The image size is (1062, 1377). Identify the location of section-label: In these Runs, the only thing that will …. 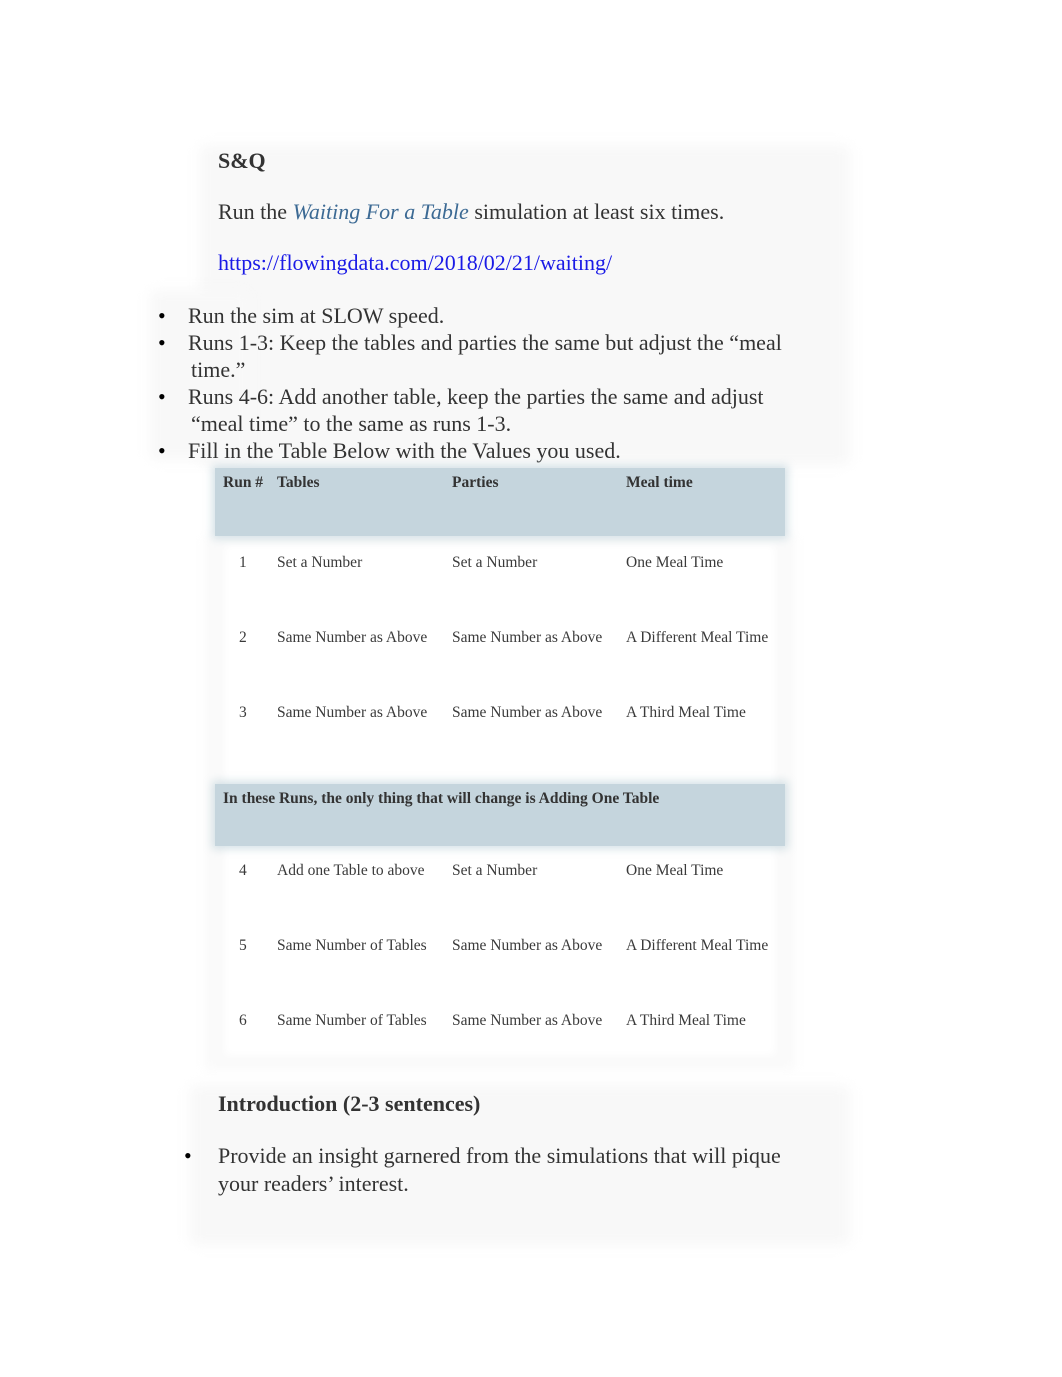
(441, 798).